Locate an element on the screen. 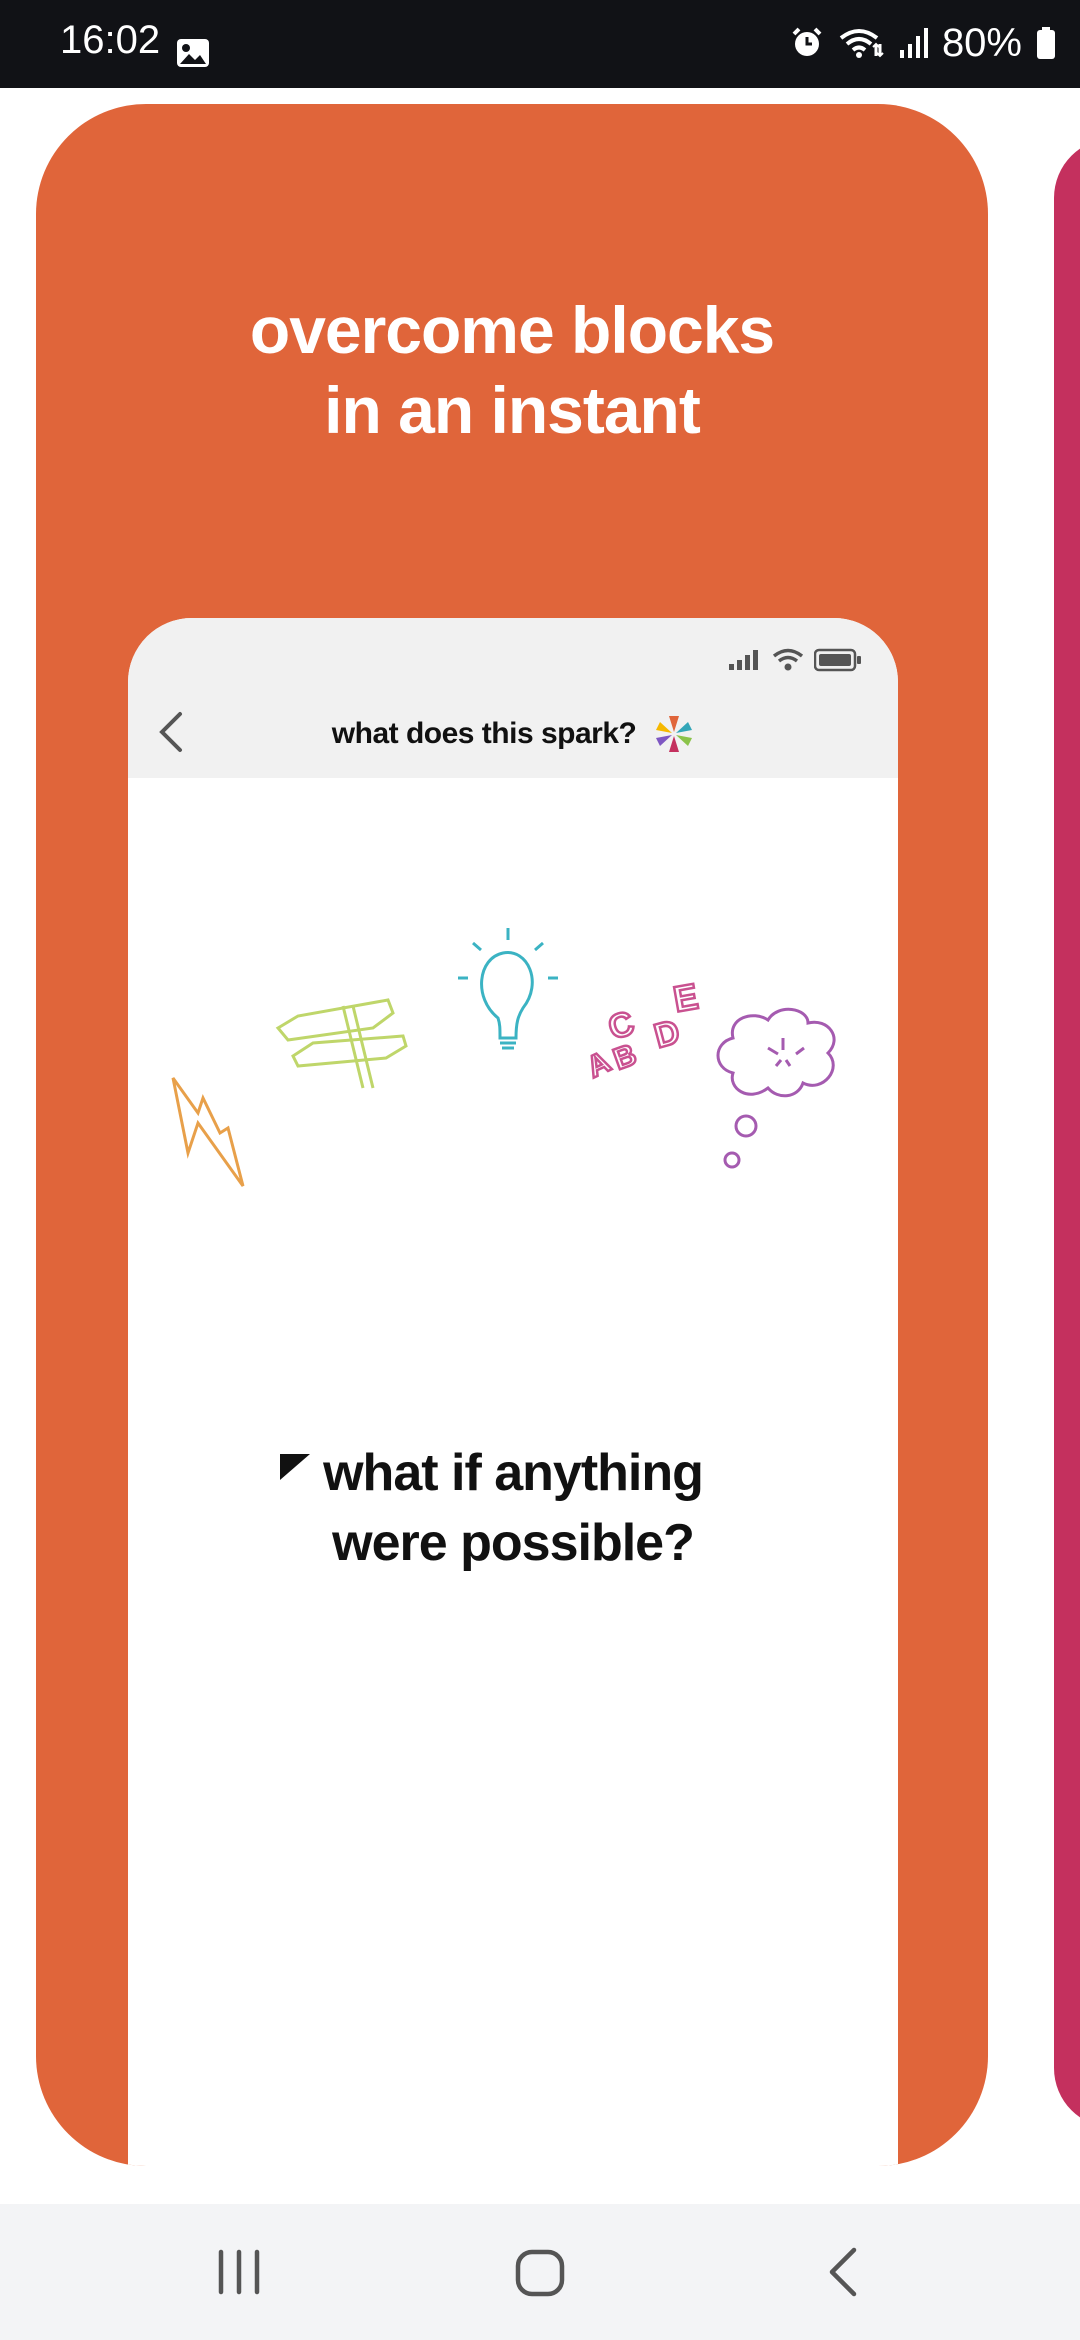 This screenshot has width=1080, height=2340. svg-text: C is located at coordinates (621, 1026).